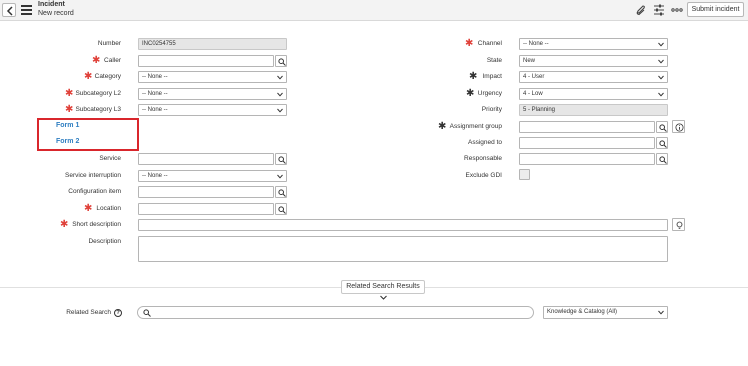 The height and width of the screenshot is (366, 748). Describe the element at coordinates (94, 191) in the screenshot. I see `configuration-item-label: Configuration item` at that location.